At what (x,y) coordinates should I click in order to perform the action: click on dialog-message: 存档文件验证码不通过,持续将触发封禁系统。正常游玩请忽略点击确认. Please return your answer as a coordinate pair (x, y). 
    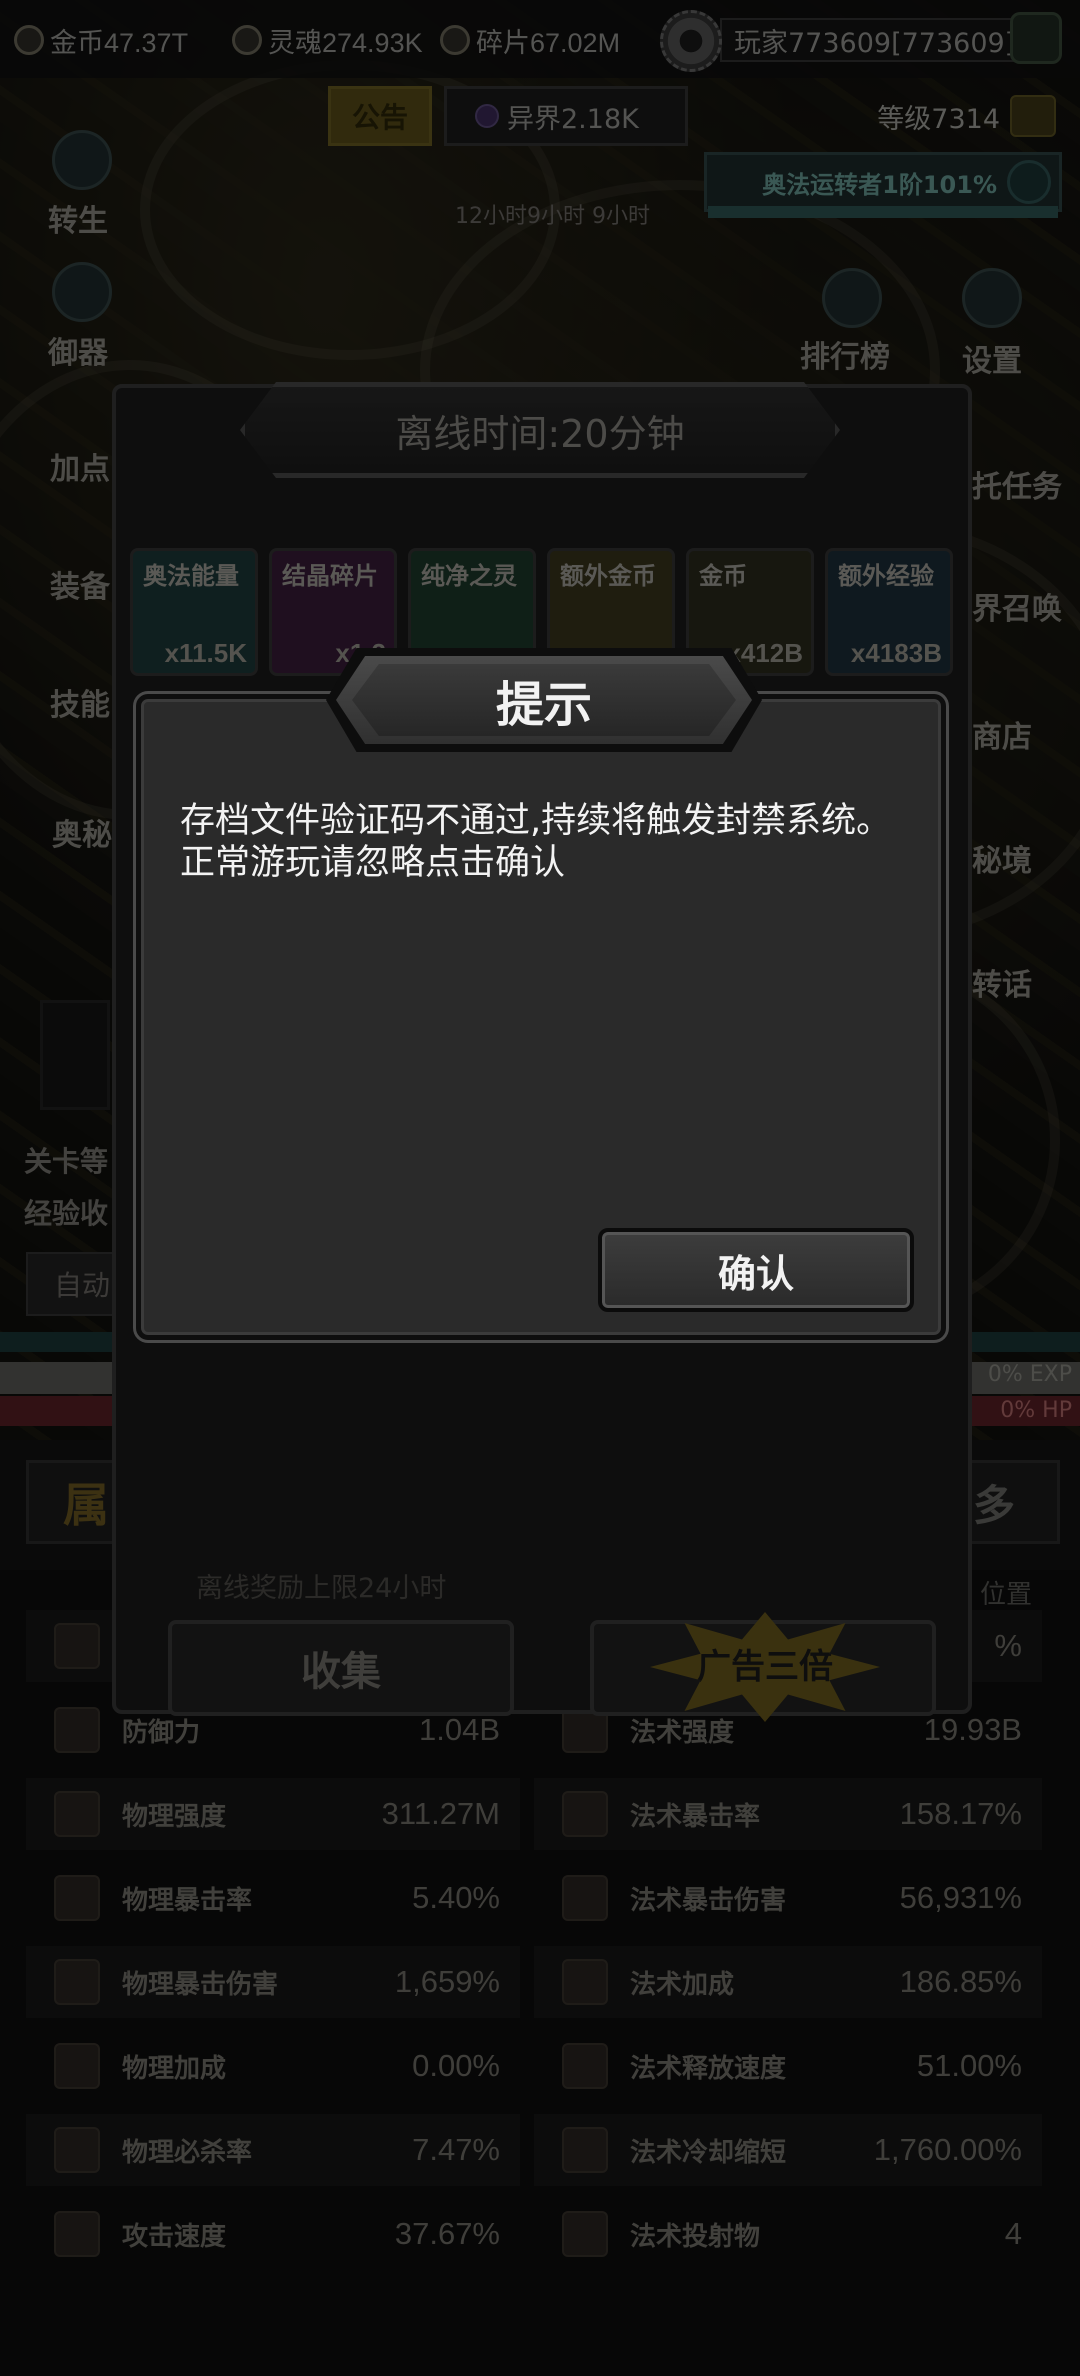
    Looking at the image, I should click on (536, 842).